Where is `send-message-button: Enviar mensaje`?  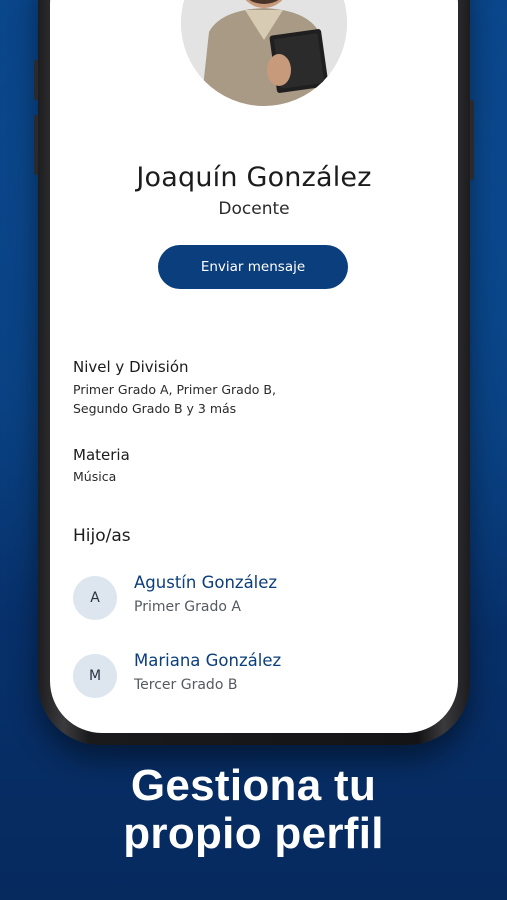
send-message-button: Enviar mensaje is located at coordinates (253, 267).